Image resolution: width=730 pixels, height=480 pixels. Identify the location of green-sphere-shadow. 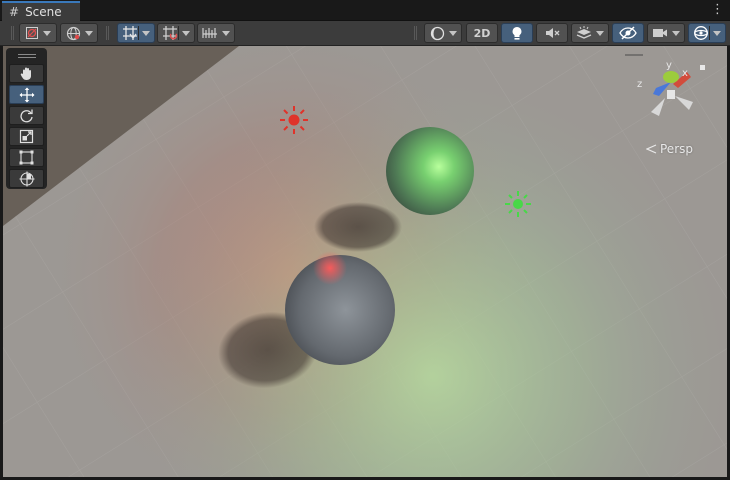
(358, 227).